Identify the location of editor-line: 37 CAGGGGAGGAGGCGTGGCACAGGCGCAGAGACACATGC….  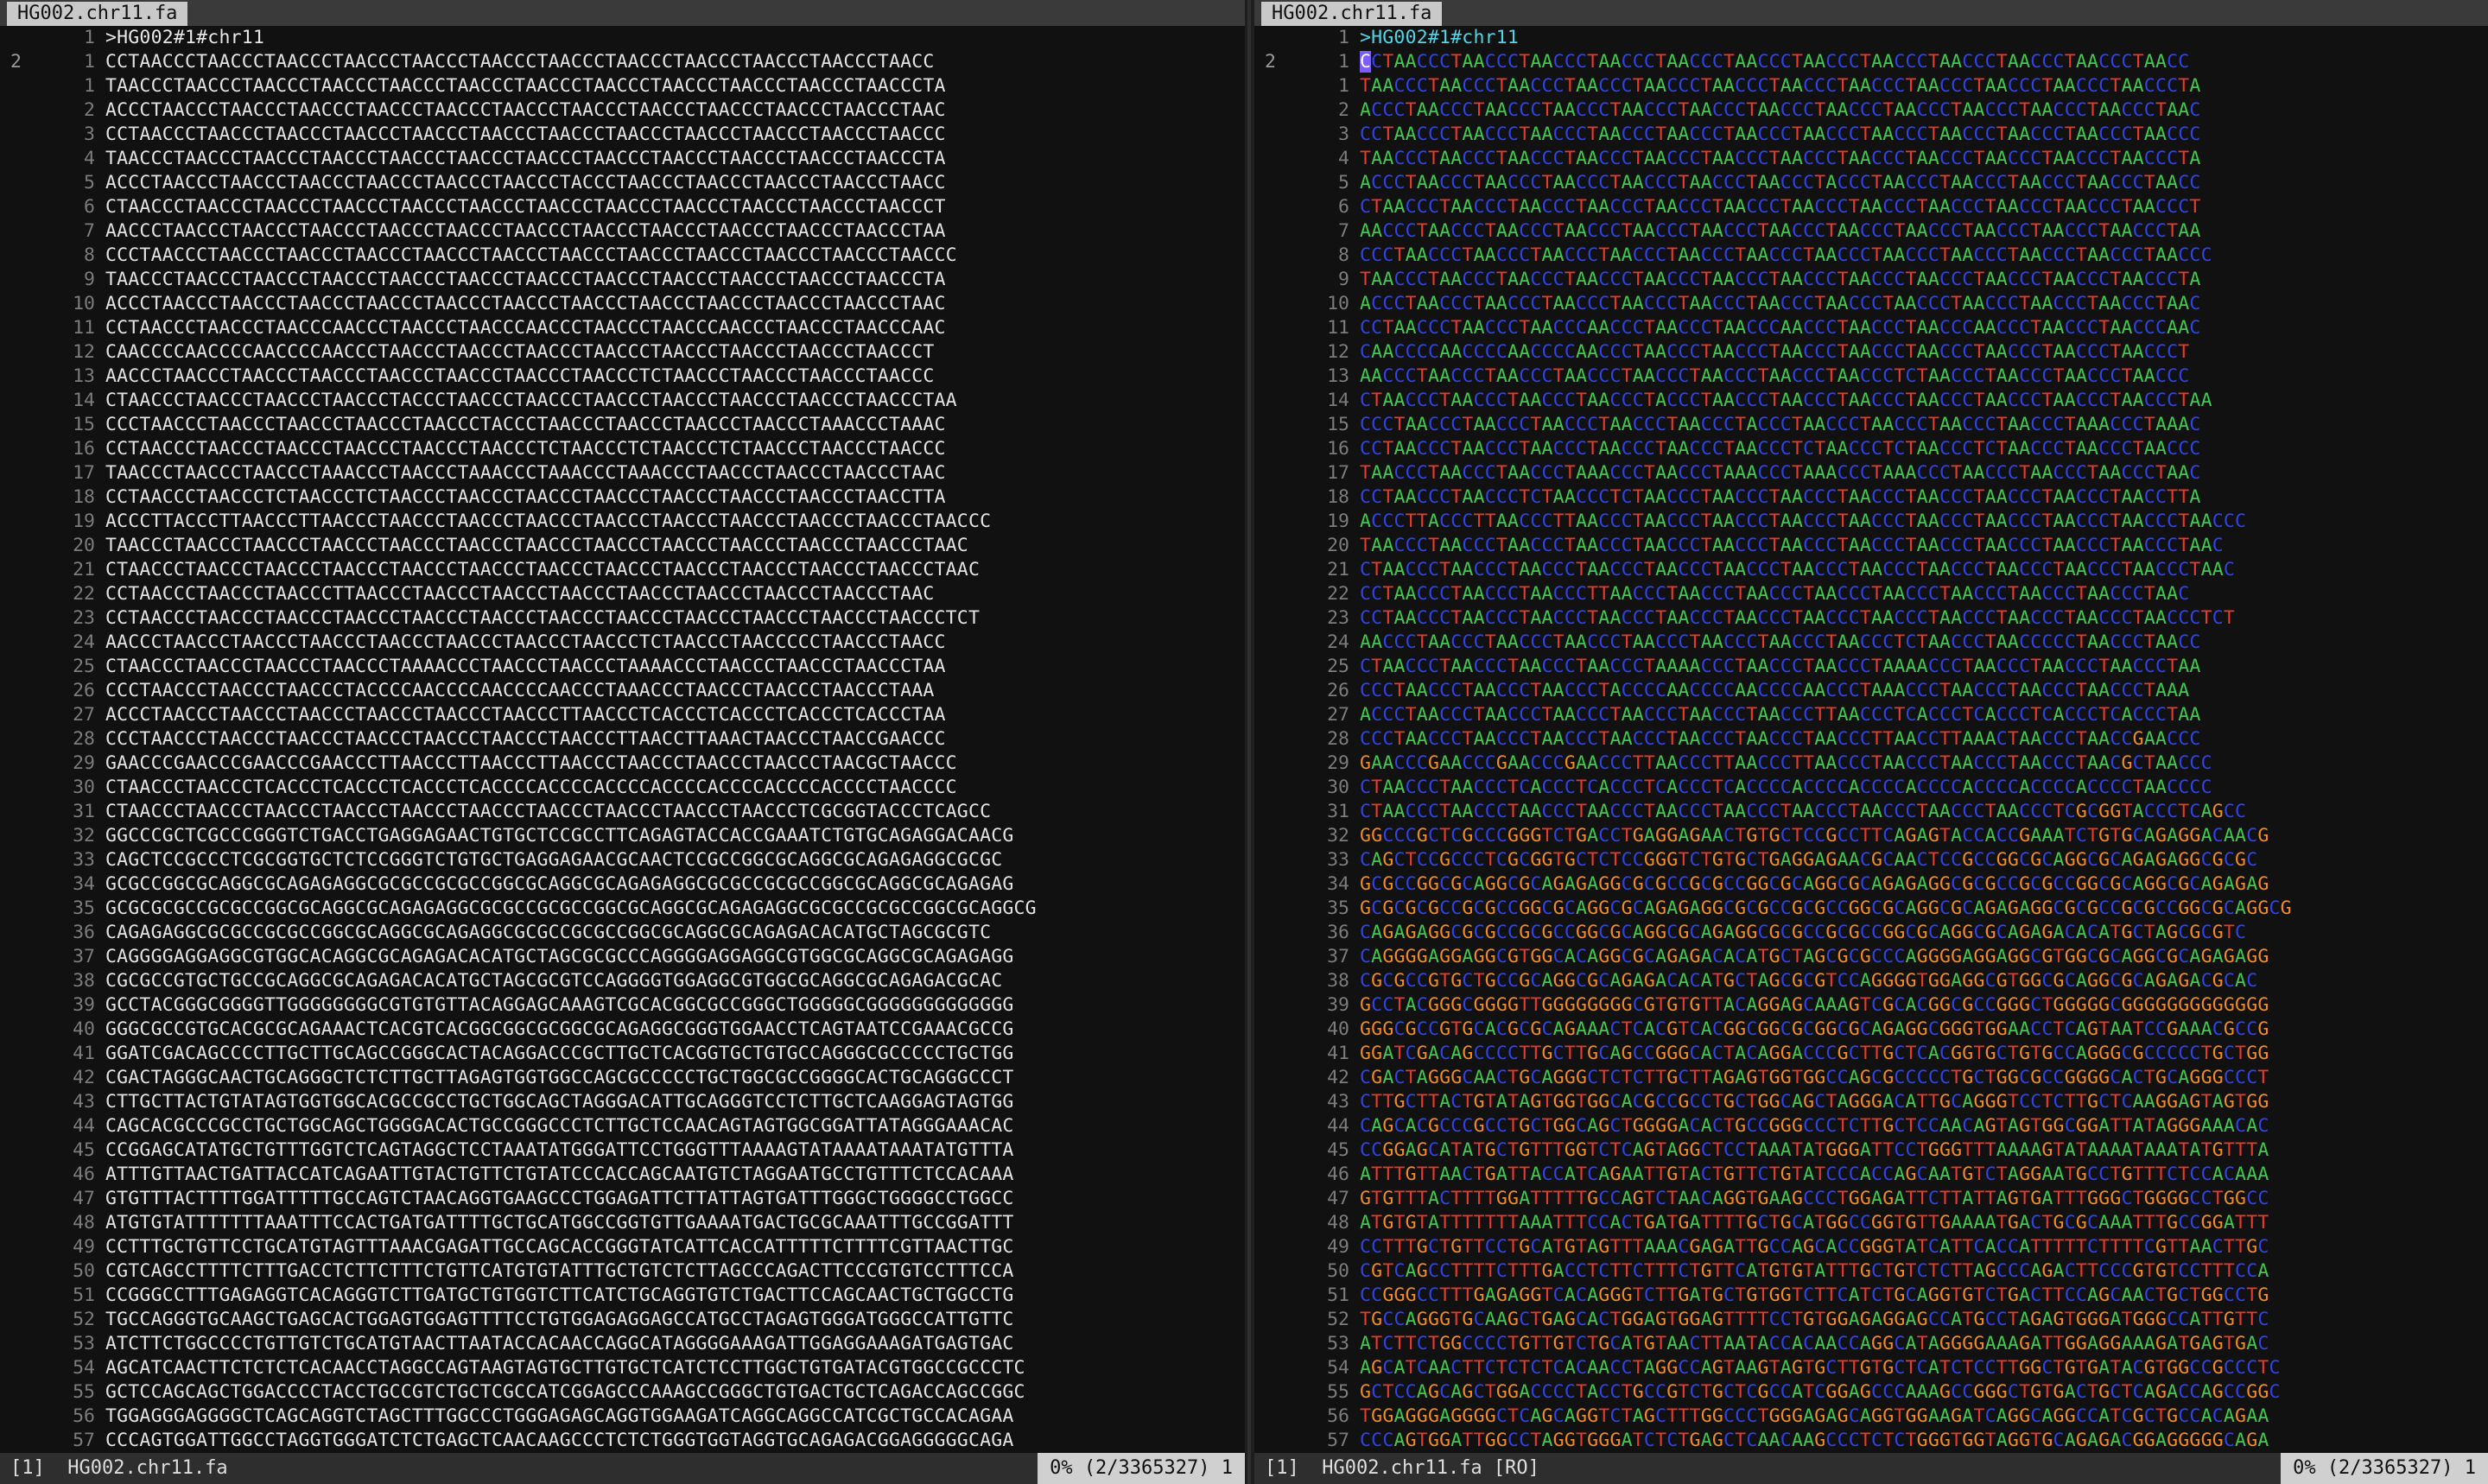
(1871, 957).